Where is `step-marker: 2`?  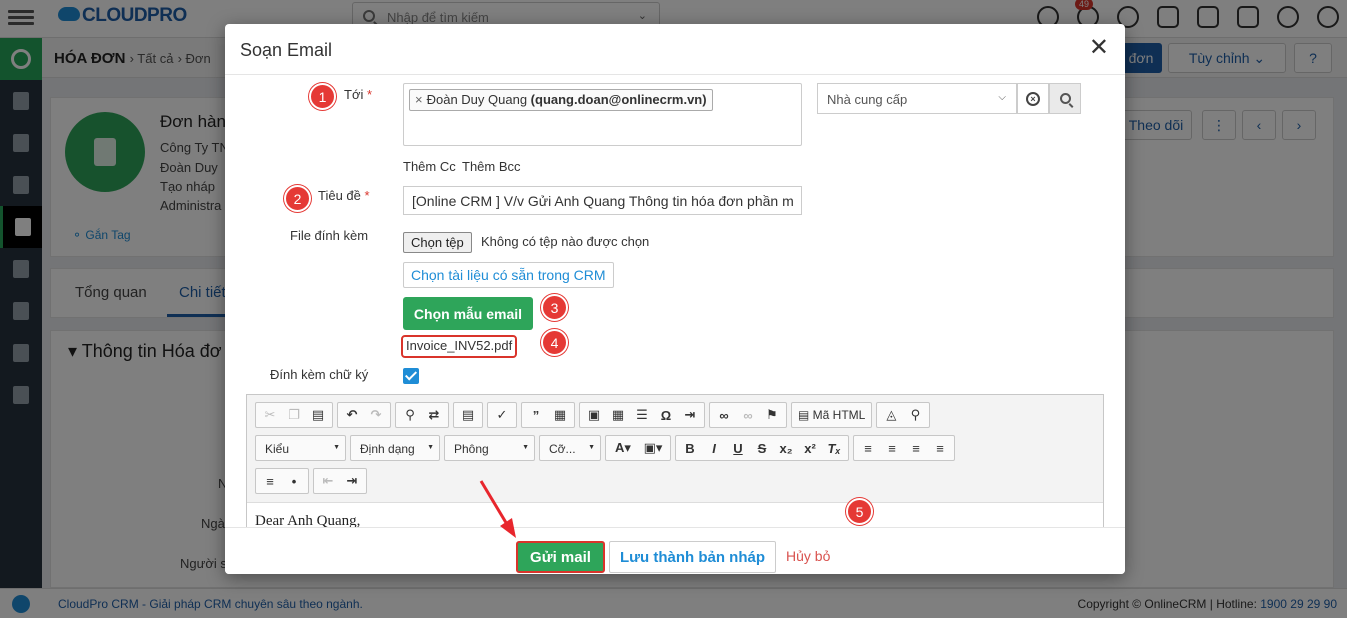 step-marker: 2 is located at coordinates (297, 198).